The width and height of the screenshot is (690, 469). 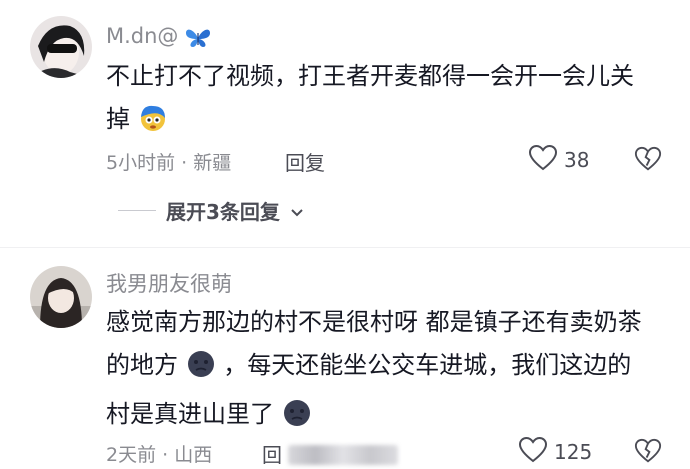 What do you see at coordinates (131, 455) in the screenshot?
I see `comment-time: 2天前` at bounding box center [131, 455].